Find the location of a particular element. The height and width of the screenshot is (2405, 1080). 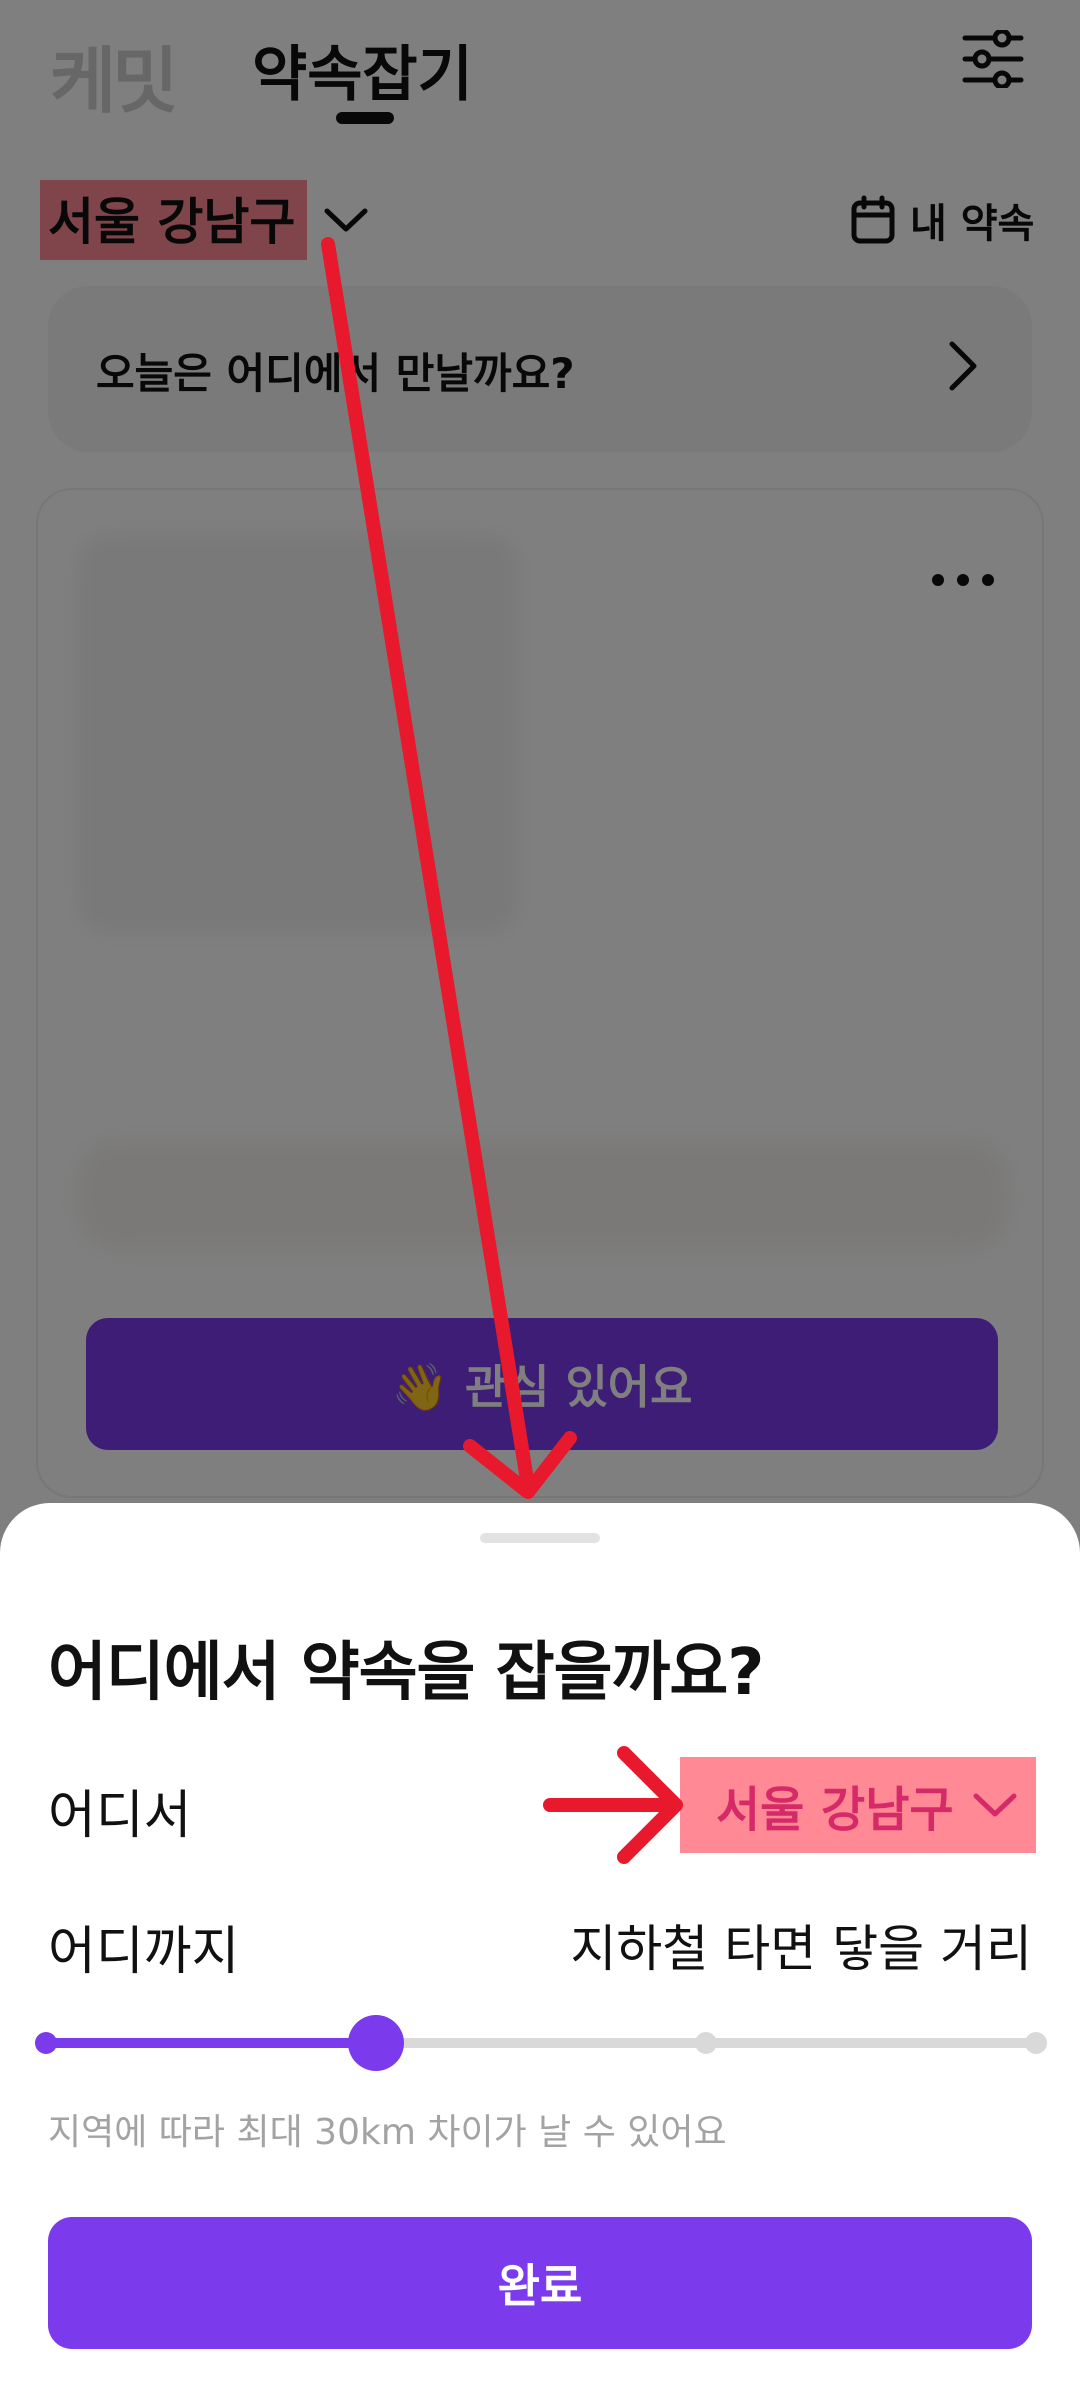

from-region-selector: 서울 강남구 is located at coordinates (858, 1805).